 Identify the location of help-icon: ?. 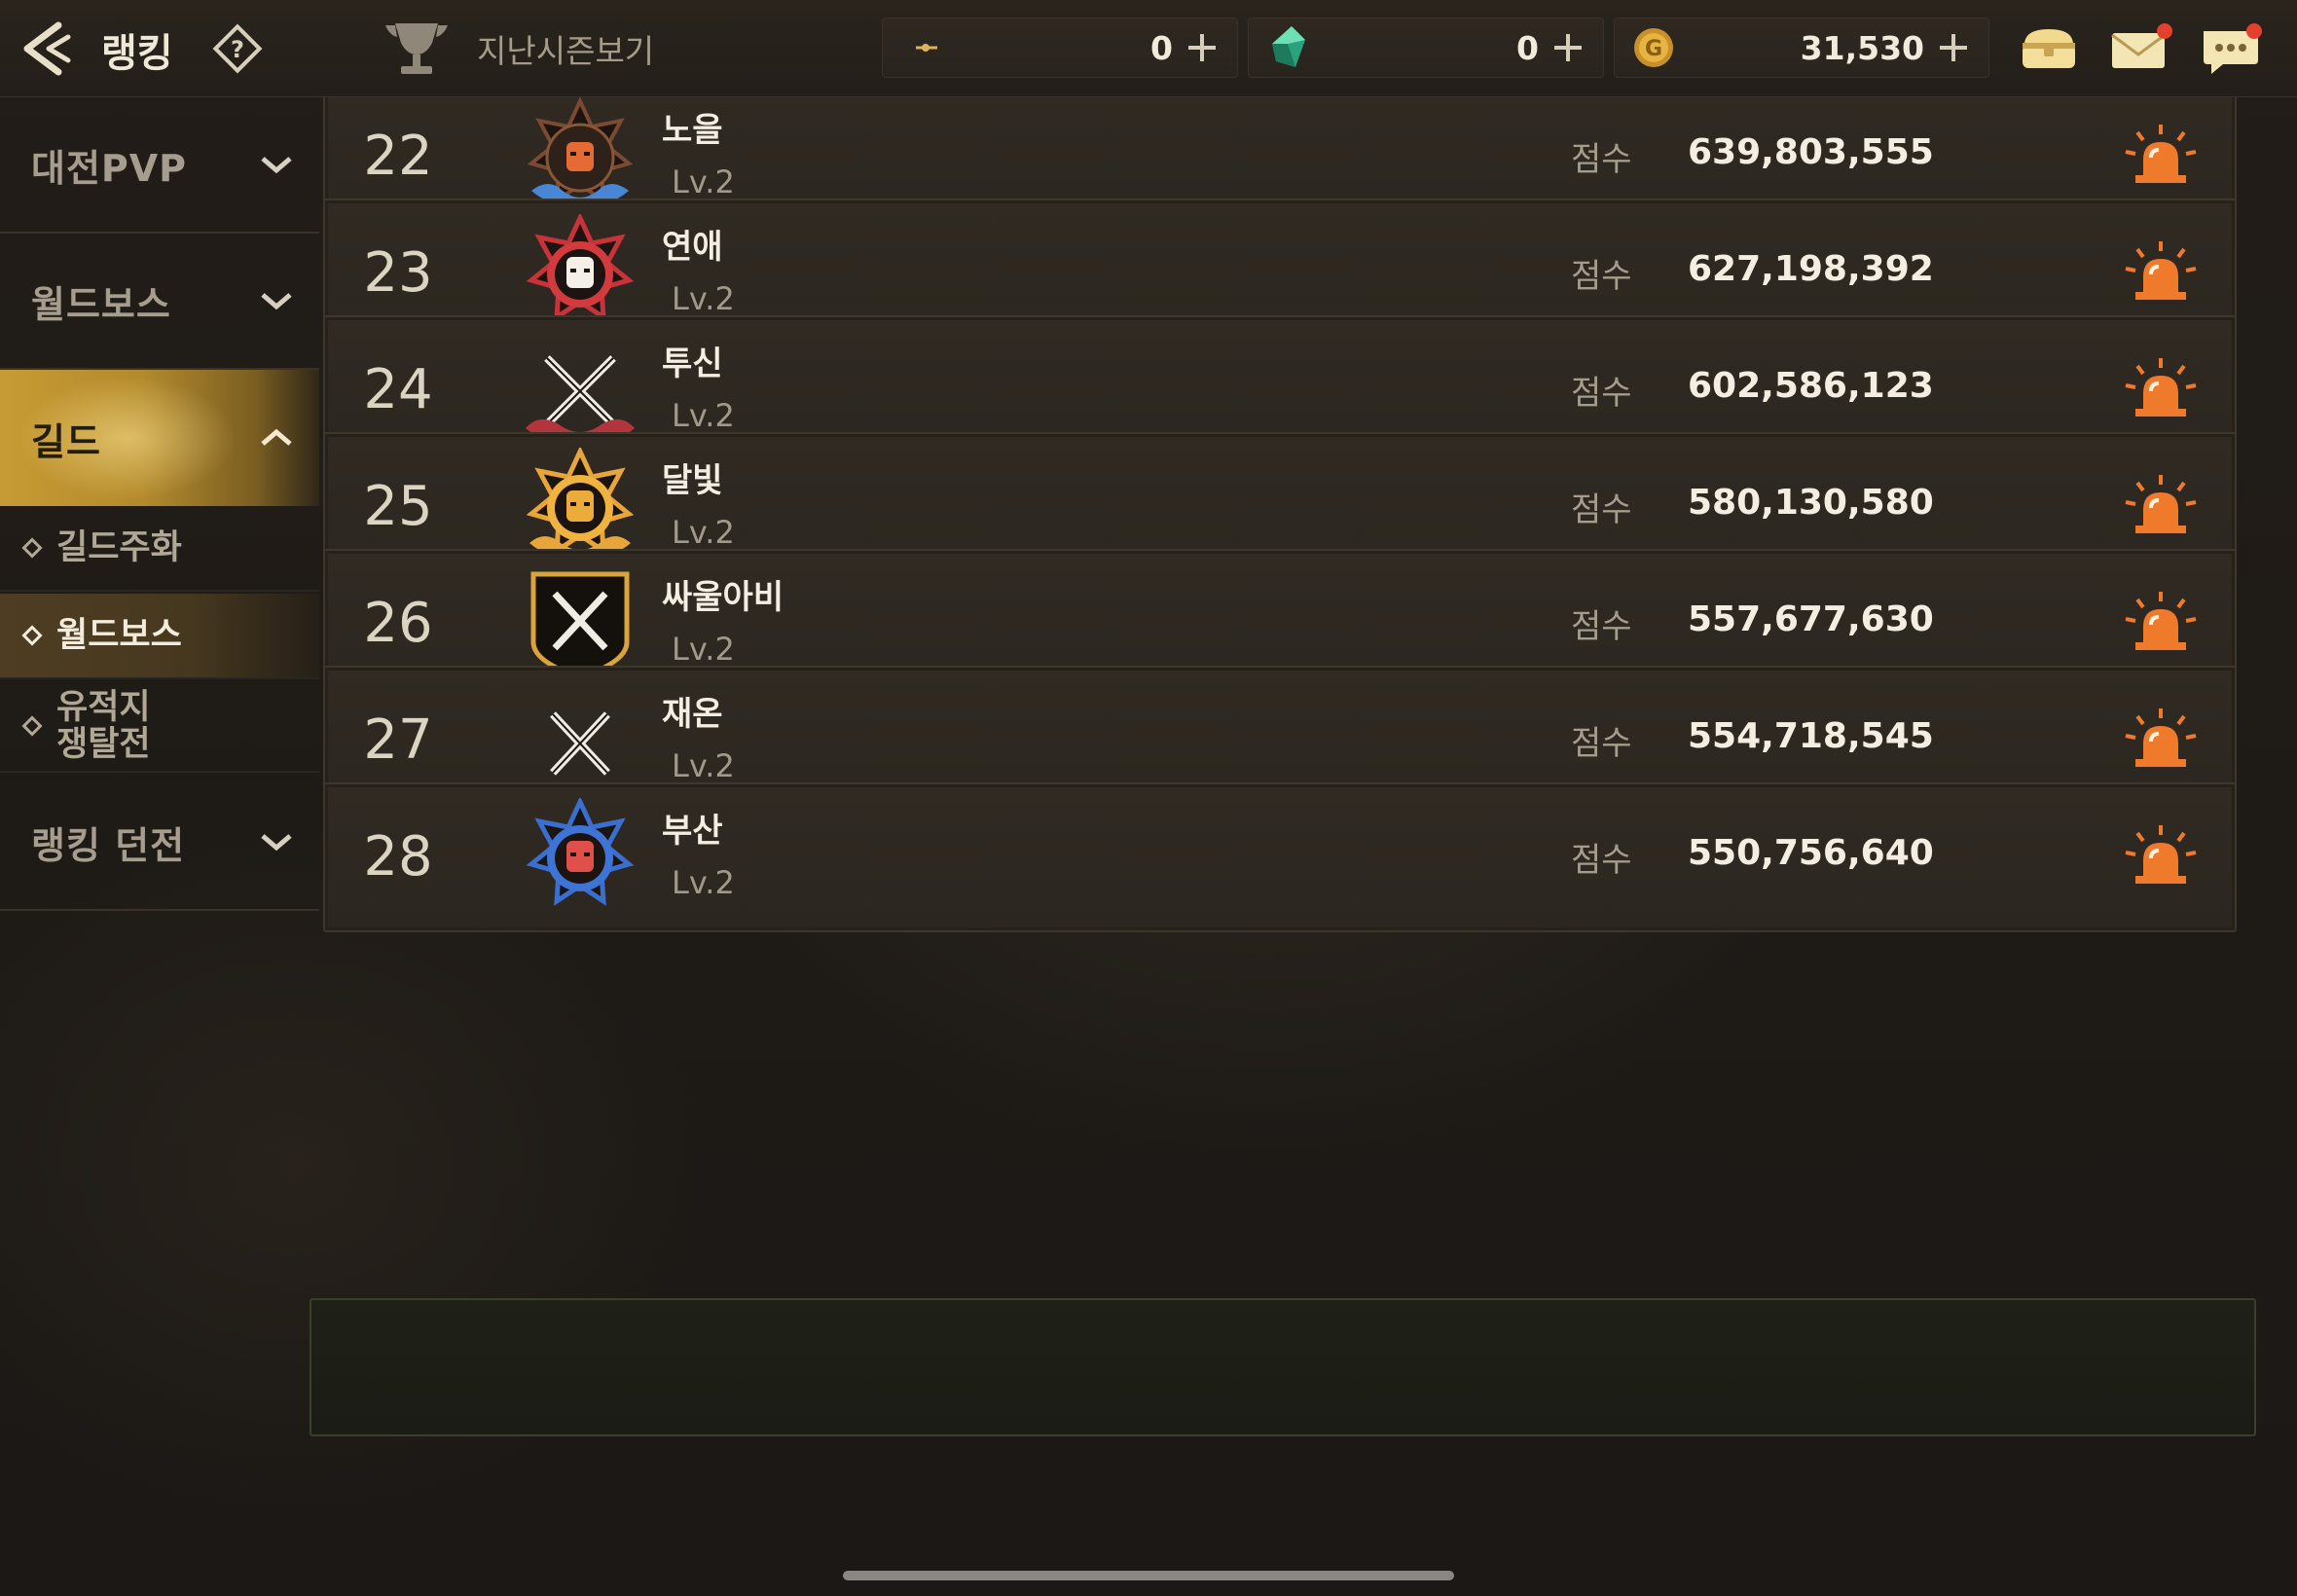
(237, 48).